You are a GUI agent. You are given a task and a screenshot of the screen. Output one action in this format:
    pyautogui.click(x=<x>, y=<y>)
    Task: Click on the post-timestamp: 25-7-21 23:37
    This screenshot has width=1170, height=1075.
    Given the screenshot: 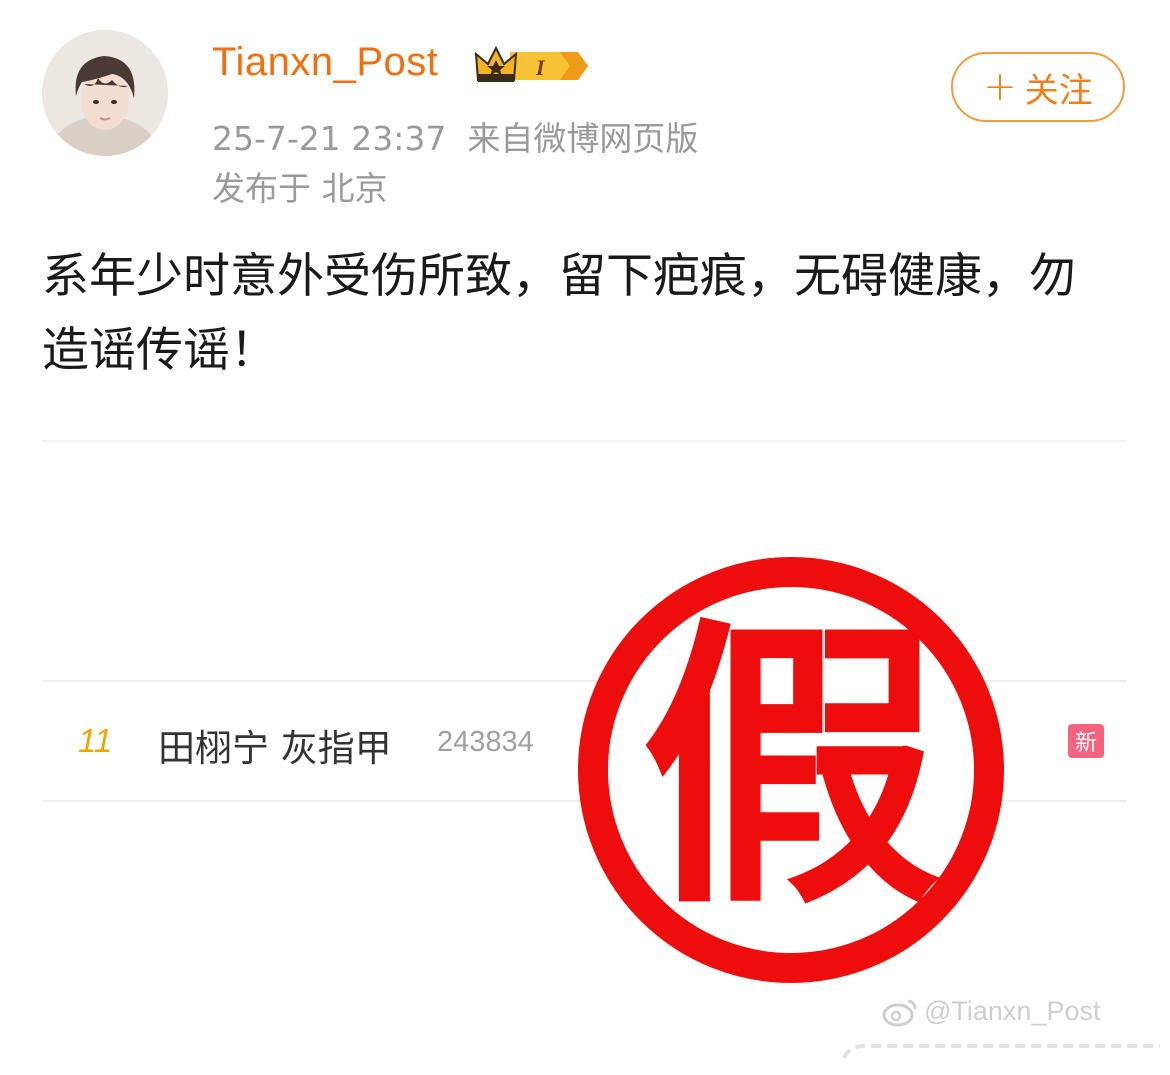 What is the action you would take?
    pyautogui.click(x=329, y=138)
    